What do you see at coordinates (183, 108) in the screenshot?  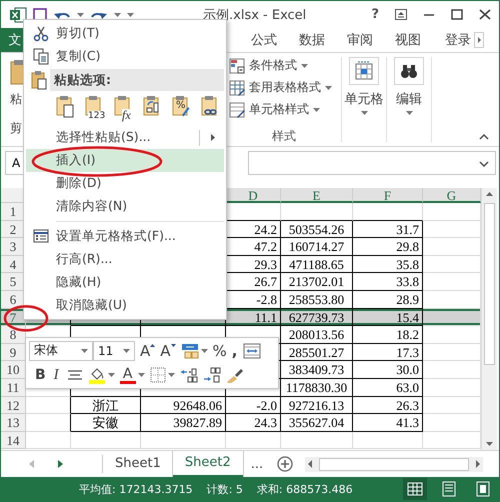 I see `paste-formatting-button: %` at bounding box center [183, 108].